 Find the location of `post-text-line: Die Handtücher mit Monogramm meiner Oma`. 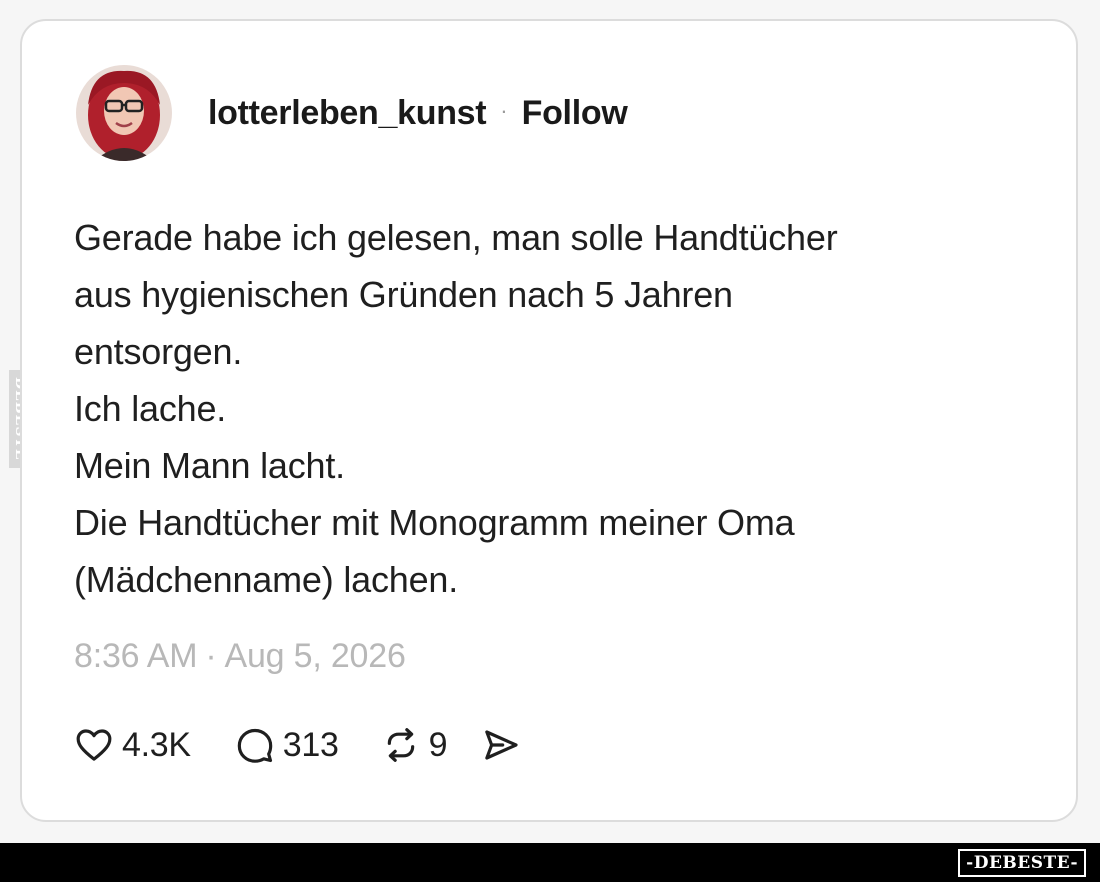

post-text-line: Die Handtücher mit Monogramm meiner Oma is located at coordinates (434, 522).